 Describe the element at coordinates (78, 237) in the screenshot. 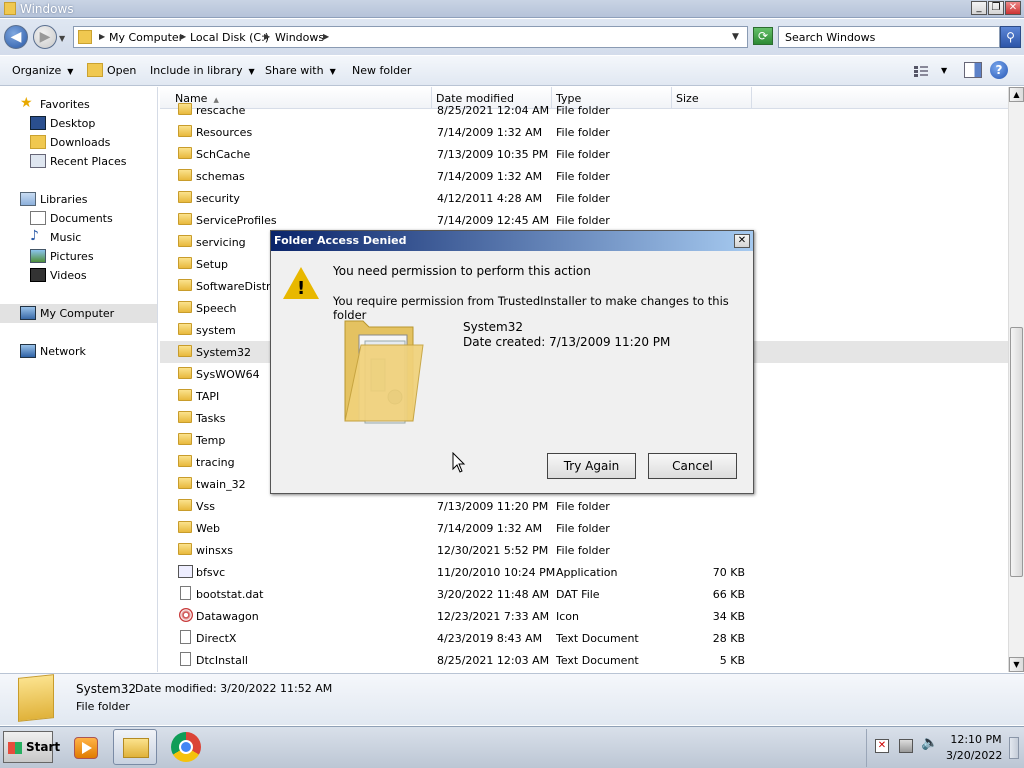

I see `nav-music: ♪ Music` at that location.